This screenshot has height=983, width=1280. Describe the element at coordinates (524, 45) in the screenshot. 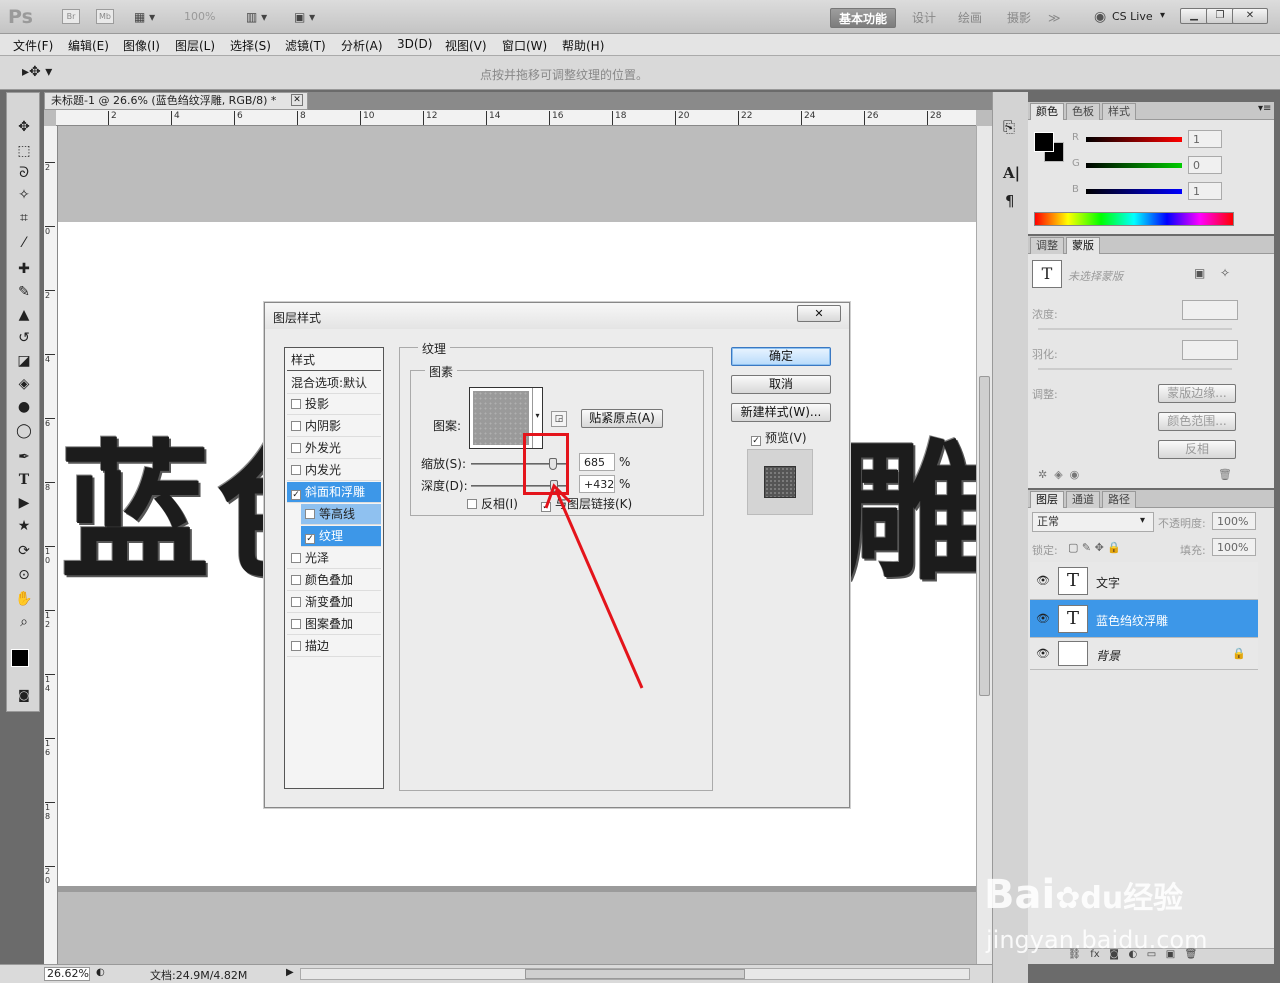

I see `menu-window: 窗口(W)` at that location.